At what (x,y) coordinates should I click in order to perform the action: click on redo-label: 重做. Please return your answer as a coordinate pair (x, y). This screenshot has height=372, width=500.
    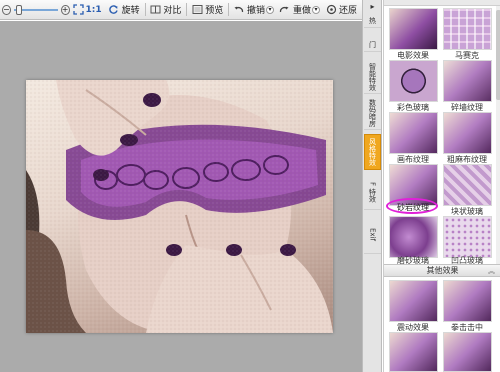
    Looking at the image, I should click on (301, 11).